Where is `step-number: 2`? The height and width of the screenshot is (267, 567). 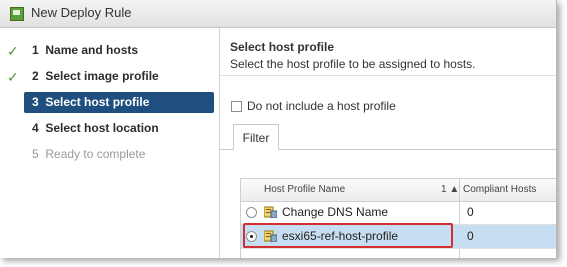 step-number: 2 is located at coordinates (35, 76).